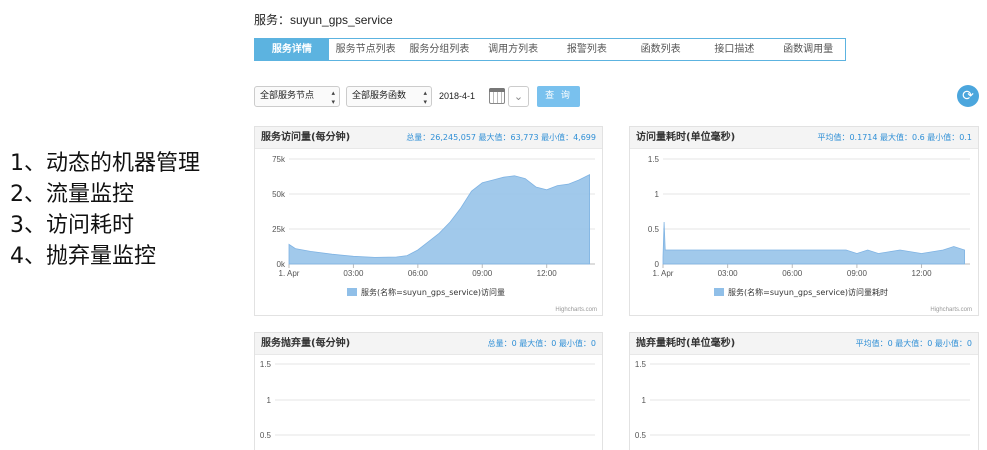 This screenshot has height=450, width=987. What do you see at coordinates (541, 343) in the screenshot?
I see `panel-stats: 总量：0 最大值：0 最小值：0` at bounding box center [541, 343].